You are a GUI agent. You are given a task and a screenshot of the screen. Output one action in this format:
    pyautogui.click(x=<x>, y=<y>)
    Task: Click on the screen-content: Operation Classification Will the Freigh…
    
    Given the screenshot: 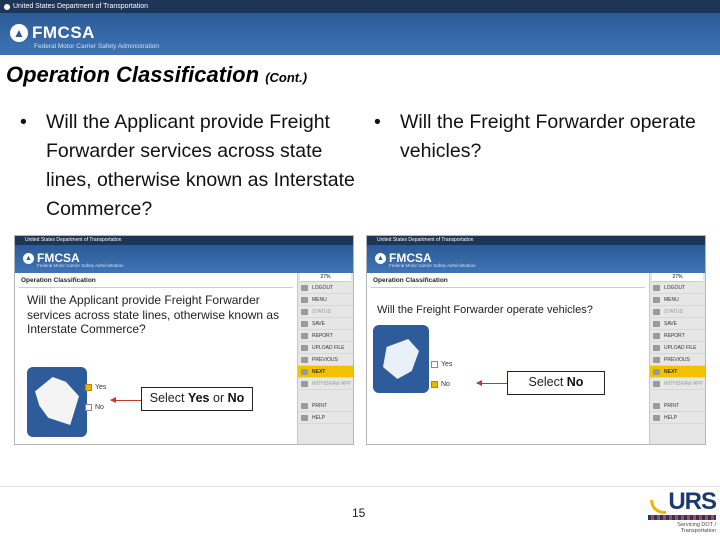 What is the action you would take?
    pyautogui.click(x=508, y=358)
    